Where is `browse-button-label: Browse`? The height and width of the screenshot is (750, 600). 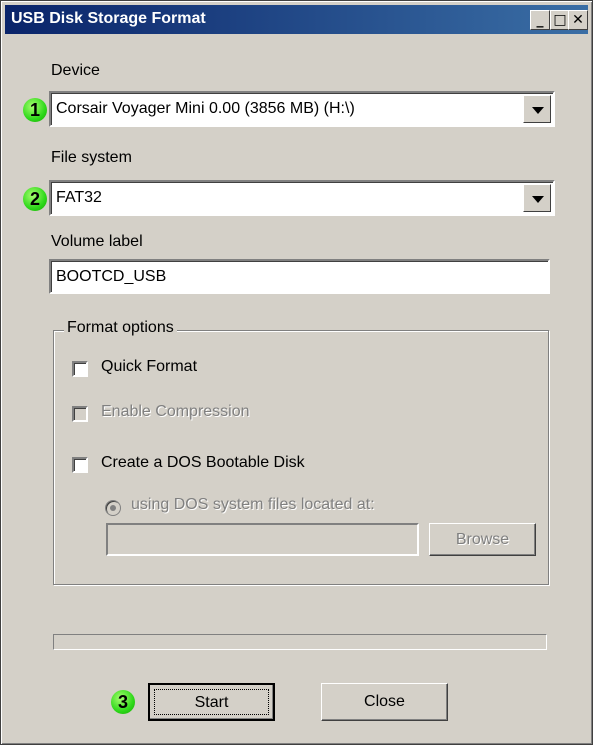
browse-button-label: Browse is located at coordinates (482, 539).